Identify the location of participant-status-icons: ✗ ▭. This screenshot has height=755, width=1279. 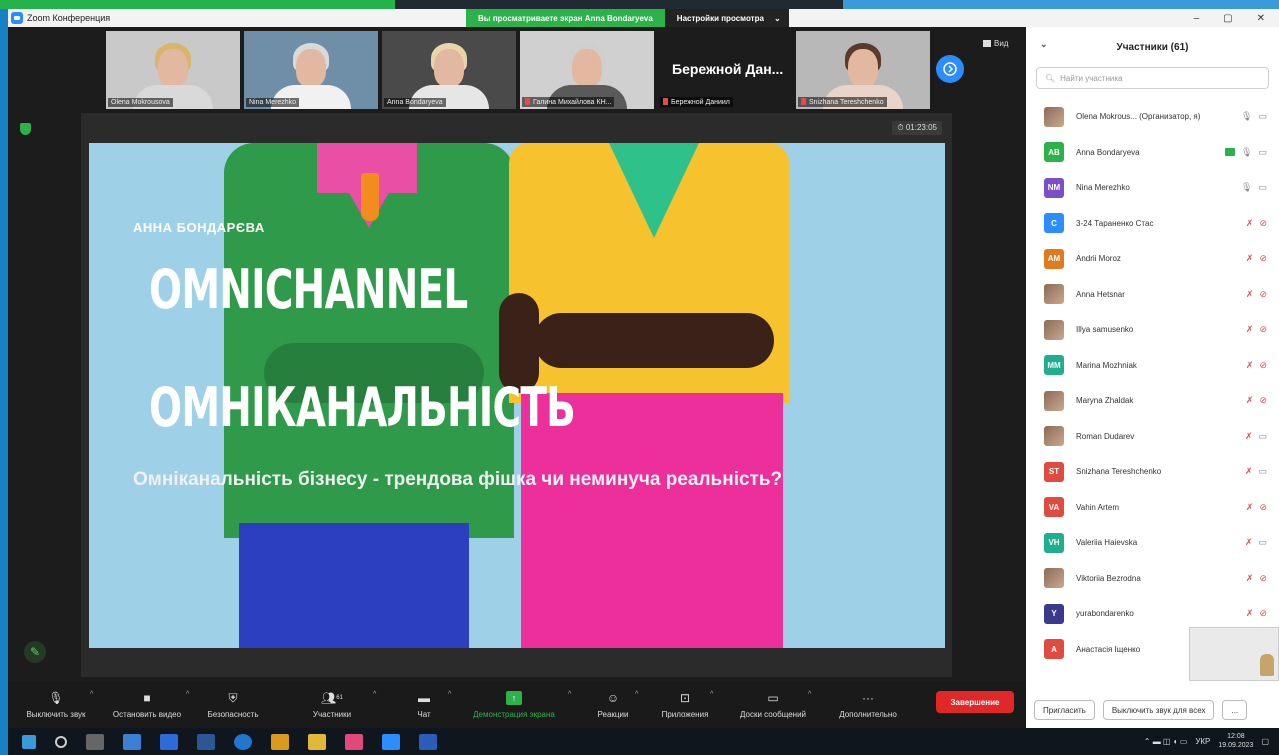
(1256, 471).